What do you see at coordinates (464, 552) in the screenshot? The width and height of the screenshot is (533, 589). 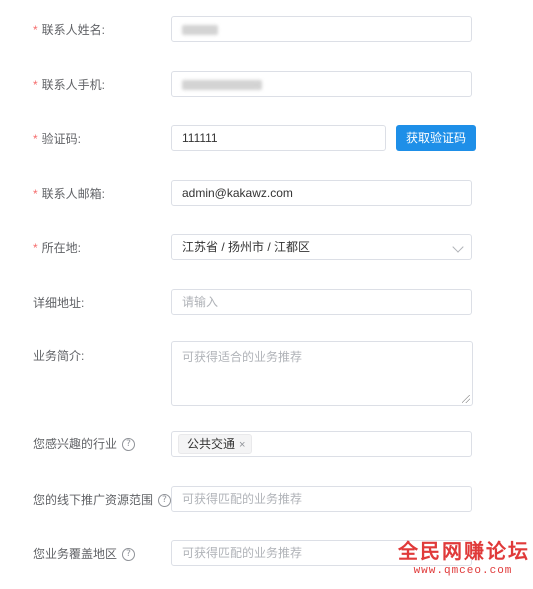 I see `watermark-title: 全民网赚论坛` at bounding box center [464, 552].